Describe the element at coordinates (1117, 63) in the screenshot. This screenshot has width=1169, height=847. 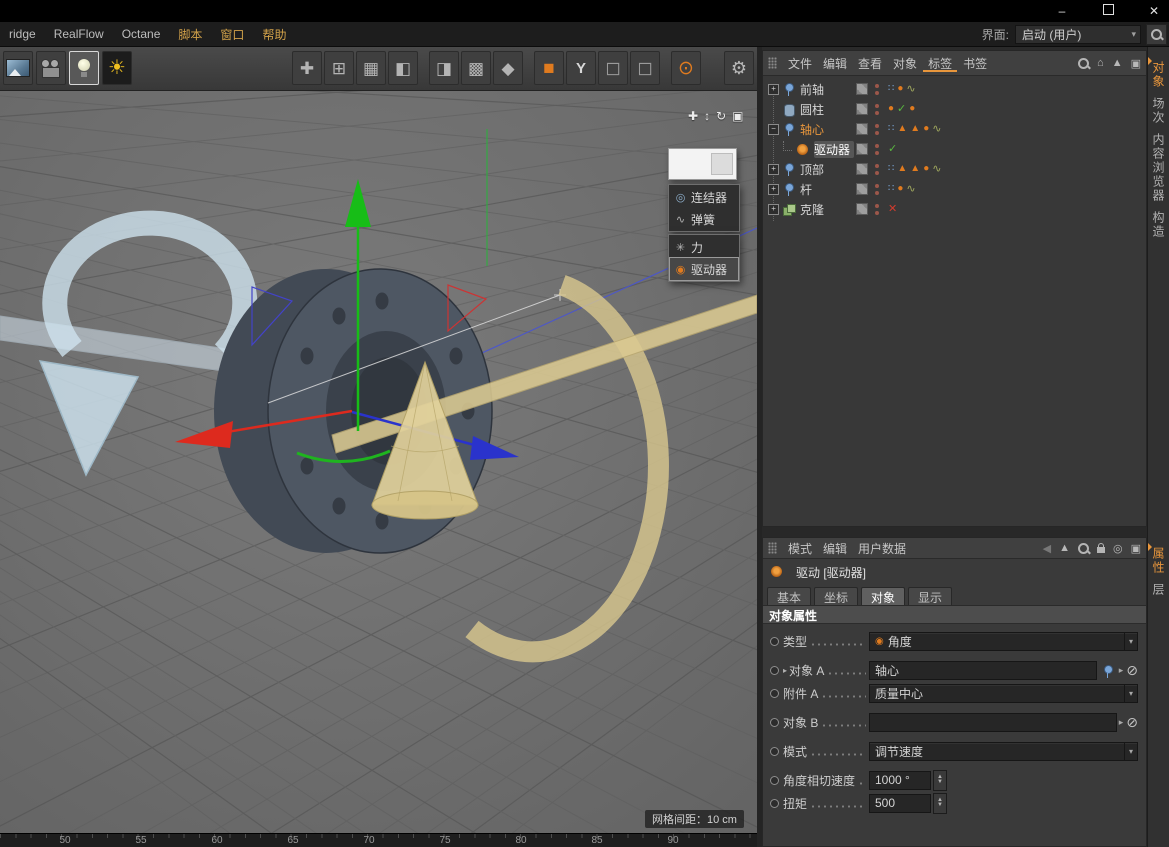
I see `up-icon: ▲` at that location.